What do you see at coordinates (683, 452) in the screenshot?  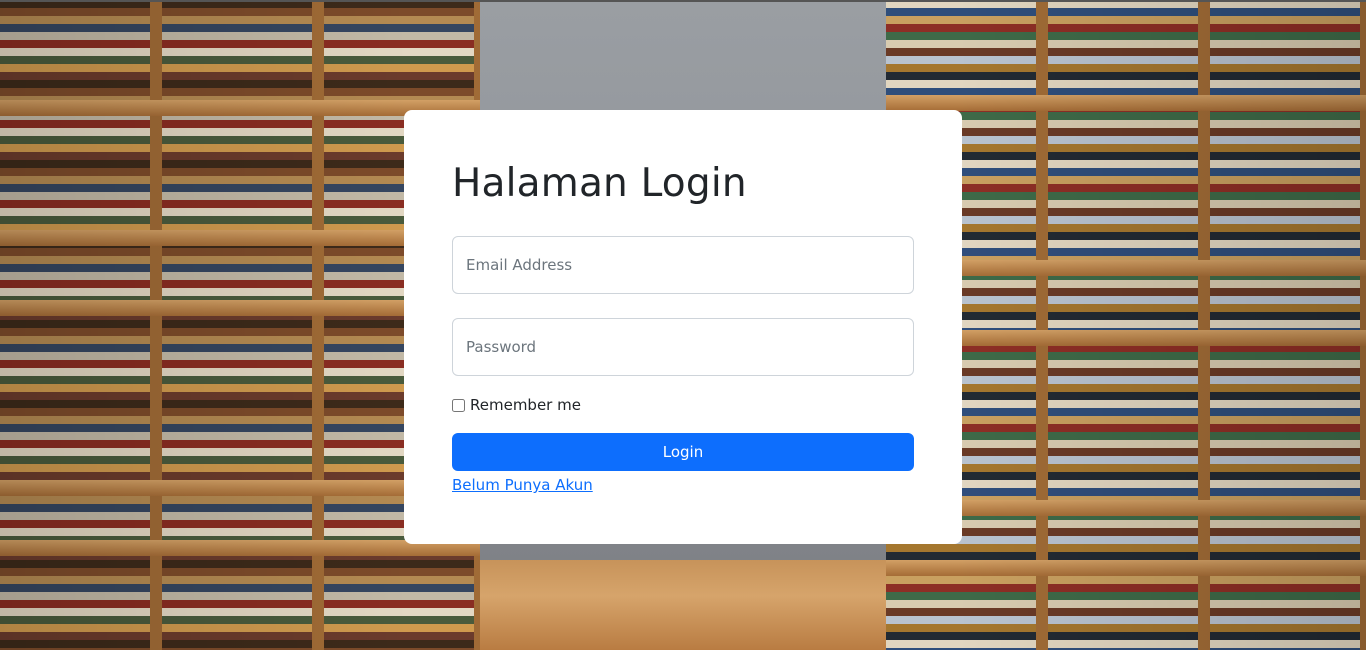 I see `login-button: Login` at bounding box center [683, 452].